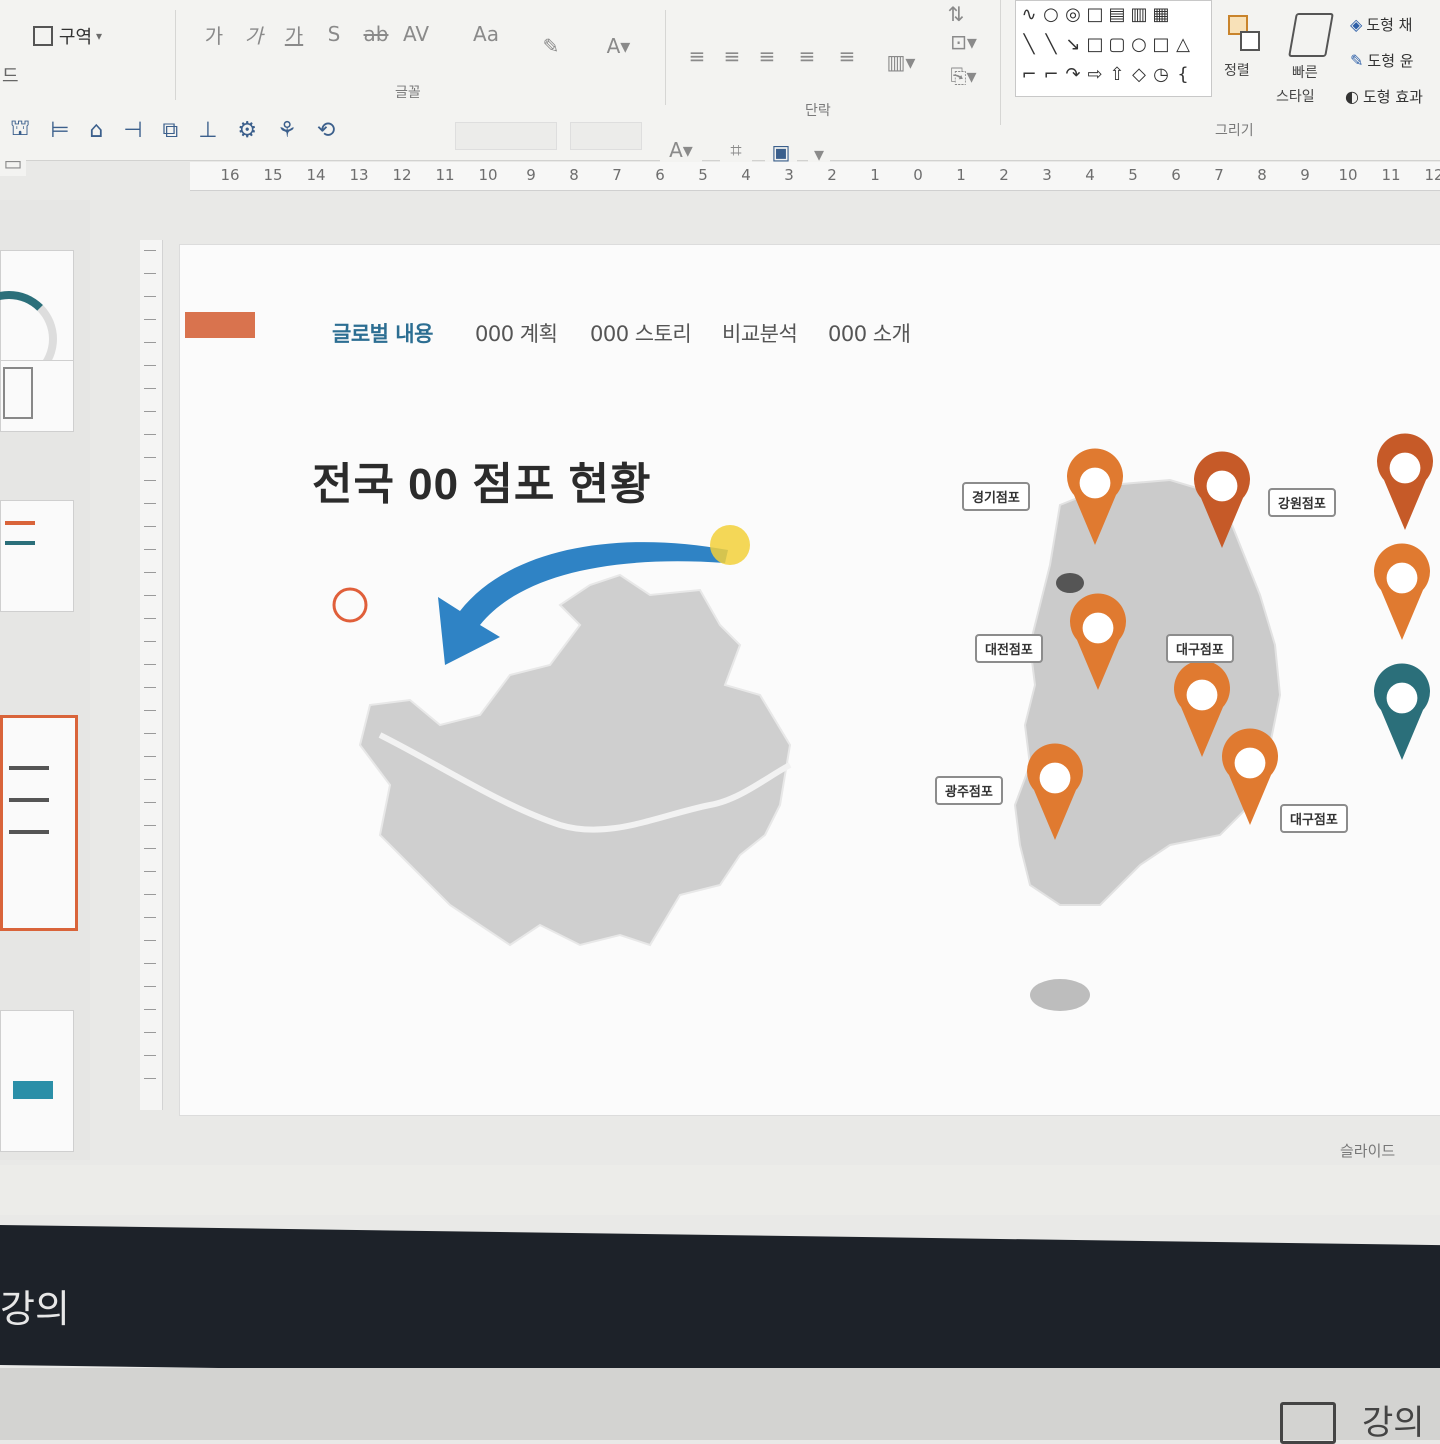 The width and height of the screenshot is (1440, 1444). Describe the element at coordinates (618, 46) in the screenshot. I see `font-color-button: A▾` at that location.